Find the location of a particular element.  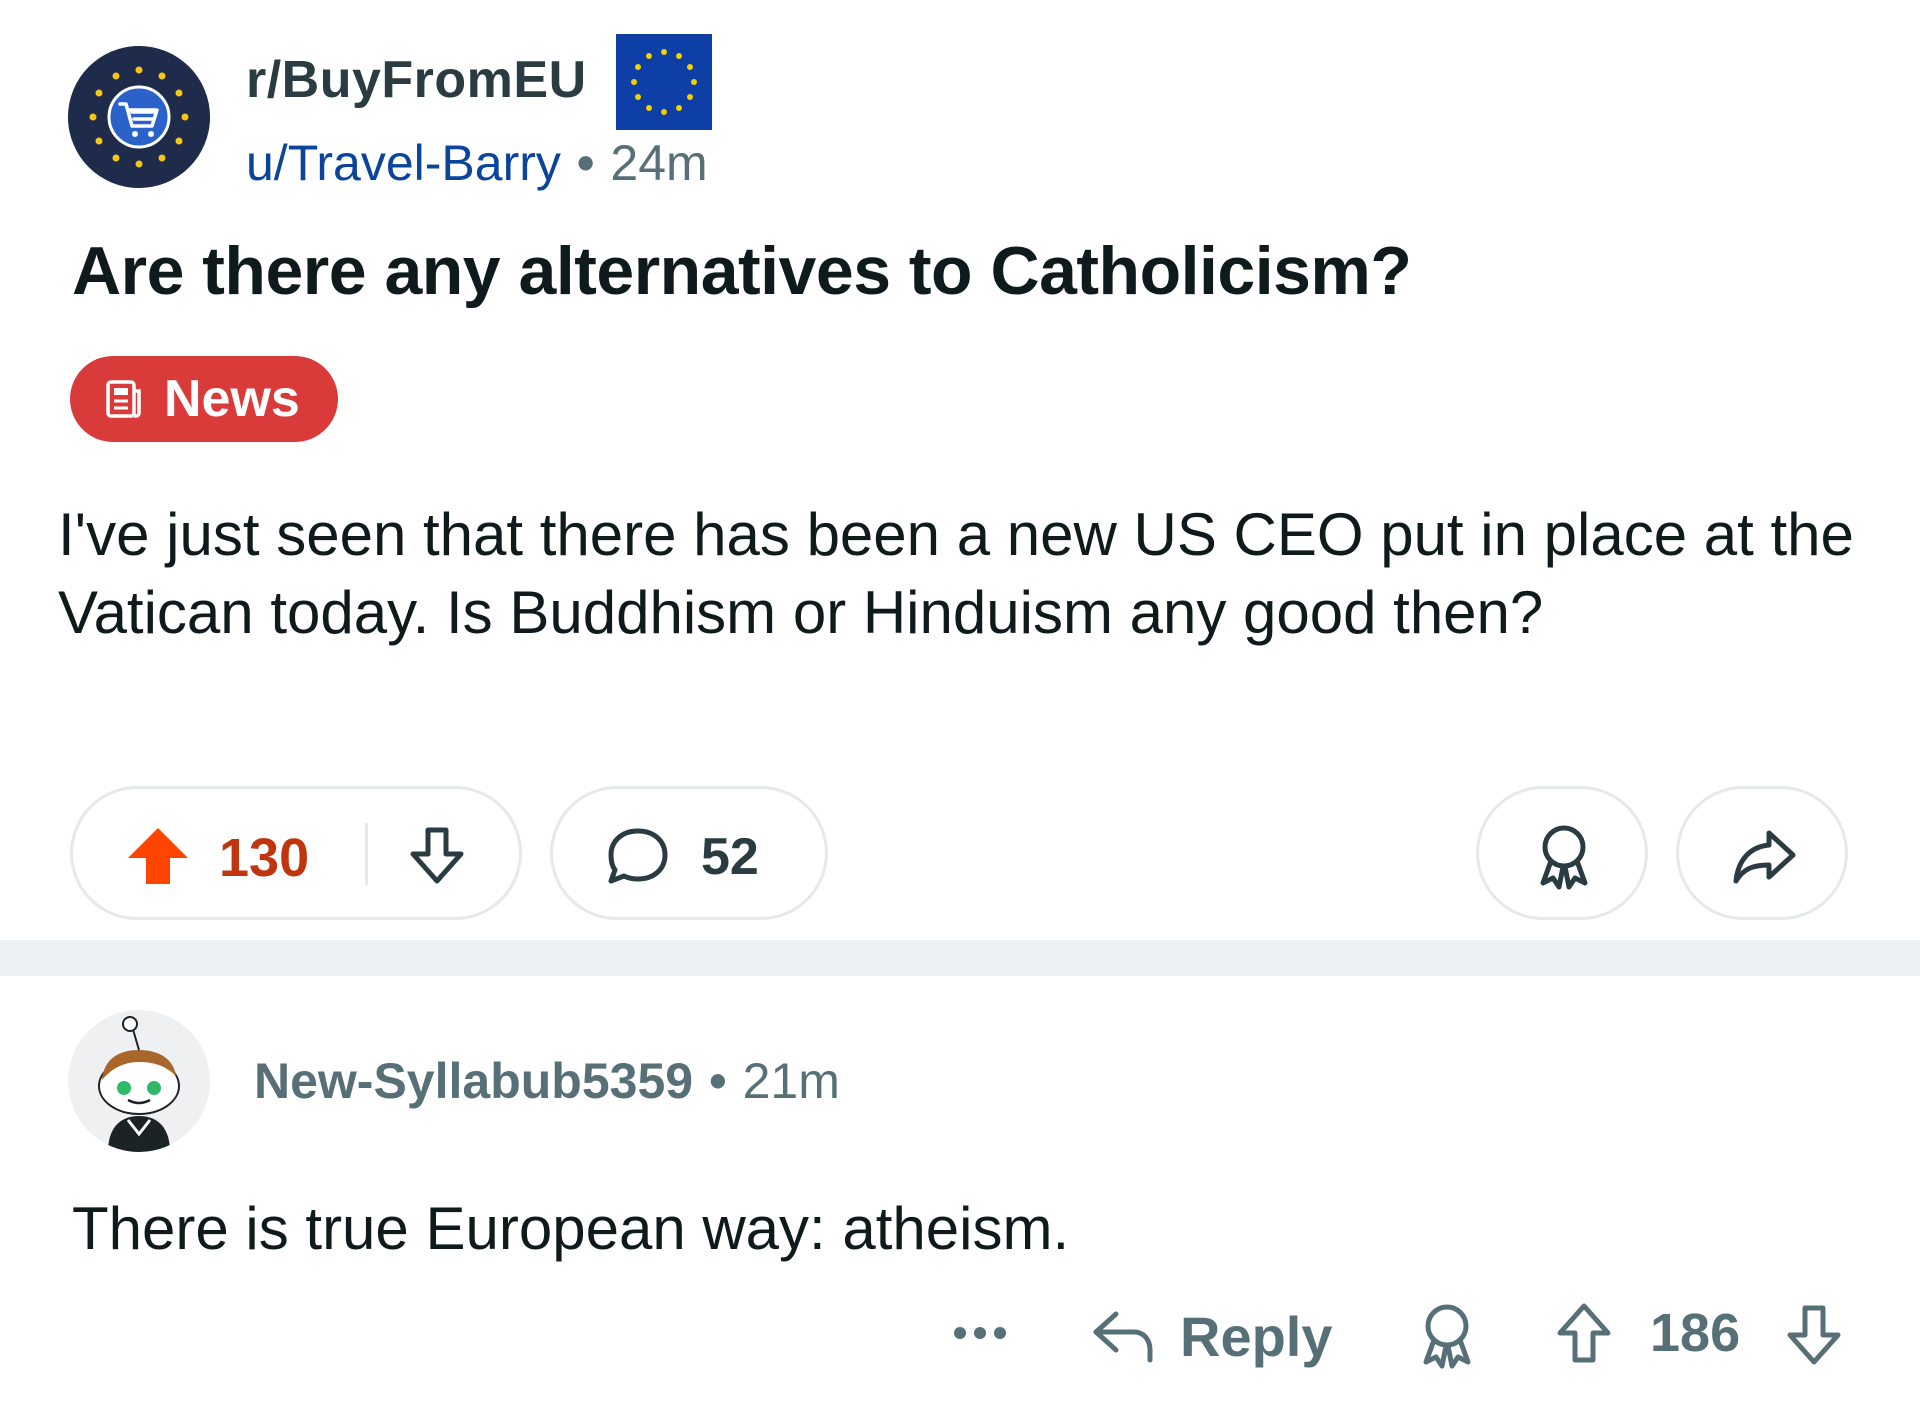

reply-arrow-icon is located at coordinates (1123, 1337).